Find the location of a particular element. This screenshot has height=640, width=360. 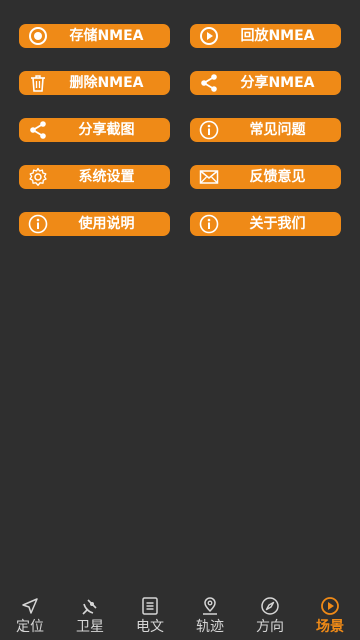

delete-nmea-label: 删除NMEA is located at coordinates (106, 83).